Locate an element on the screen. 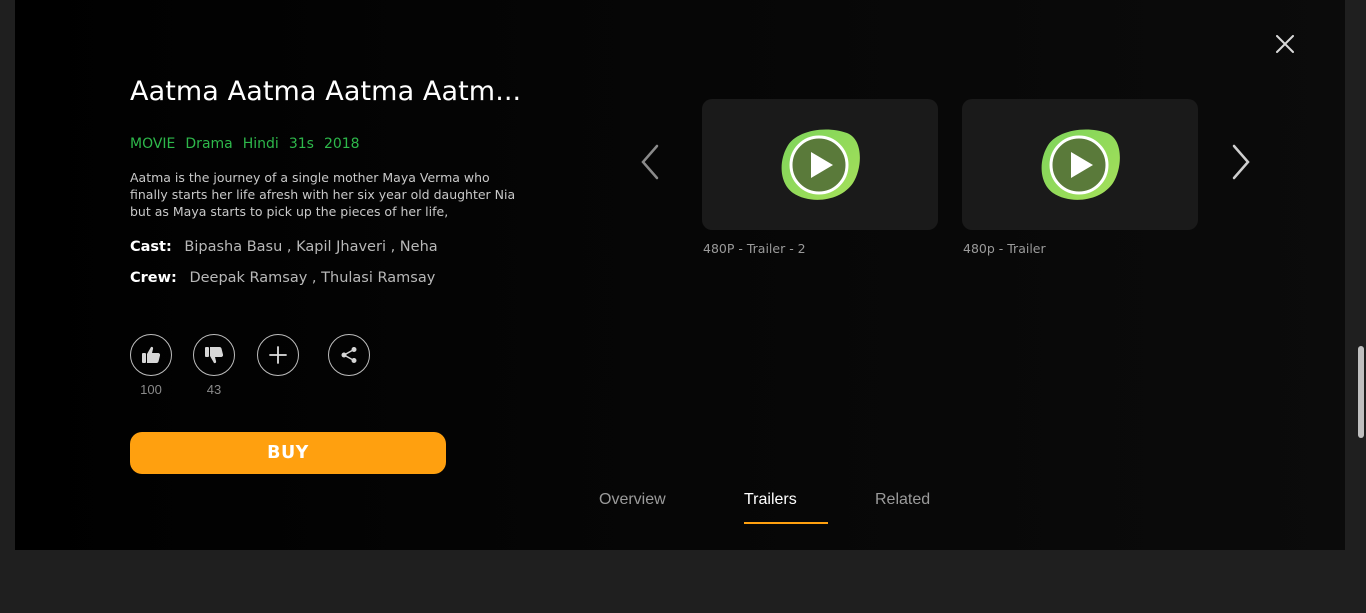  thumbs-up-icon is located at coordinates (151, 354).